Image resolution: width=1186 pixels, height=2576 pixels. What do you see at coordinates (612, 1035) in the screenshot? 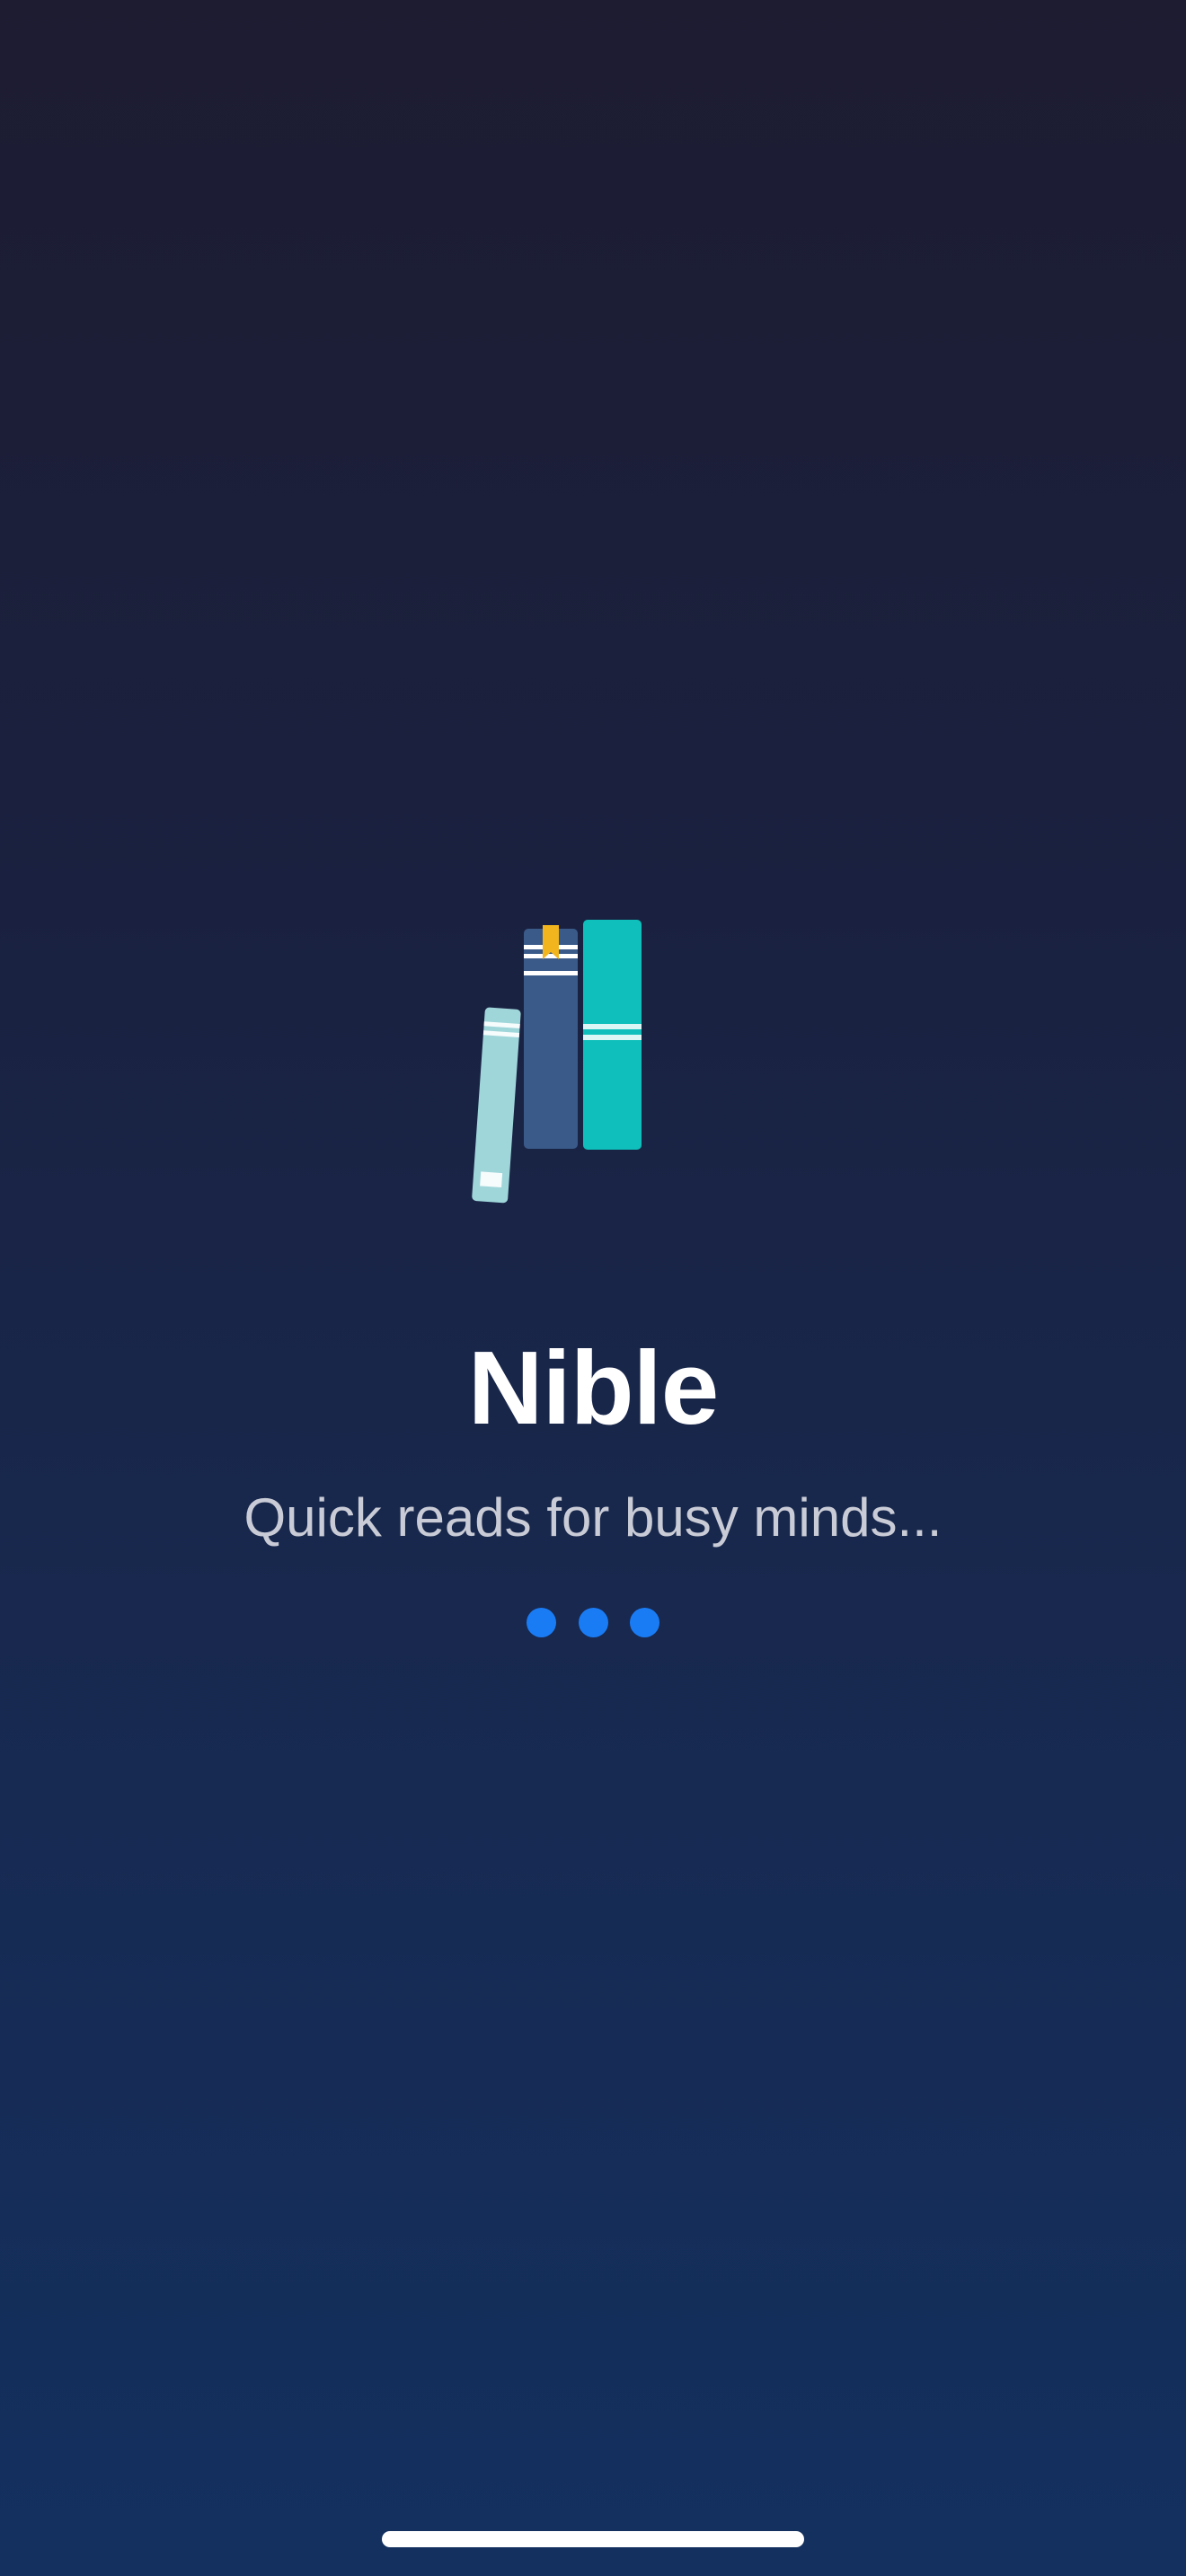
I see `right-book` at bounding box center [612, 1035].